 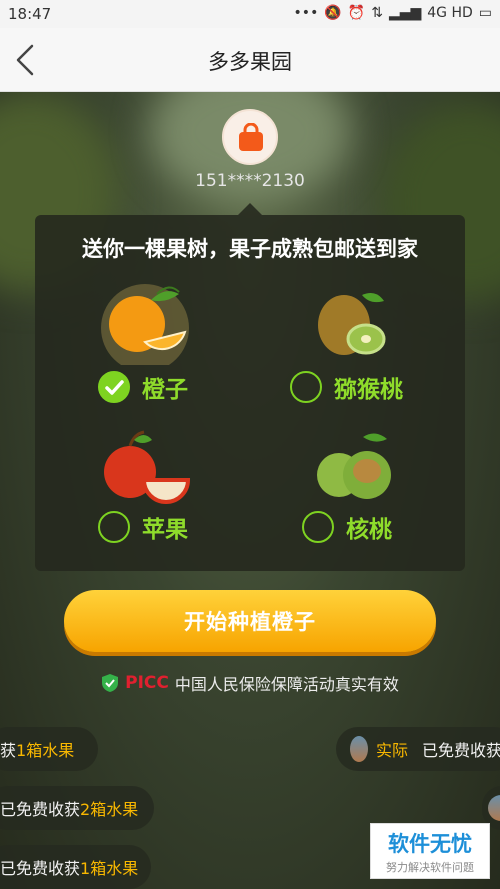 What do you see at coordinates (114, 387) in the screenshot?
I see `radio-checked-icon` at bounding box center [114, 387].